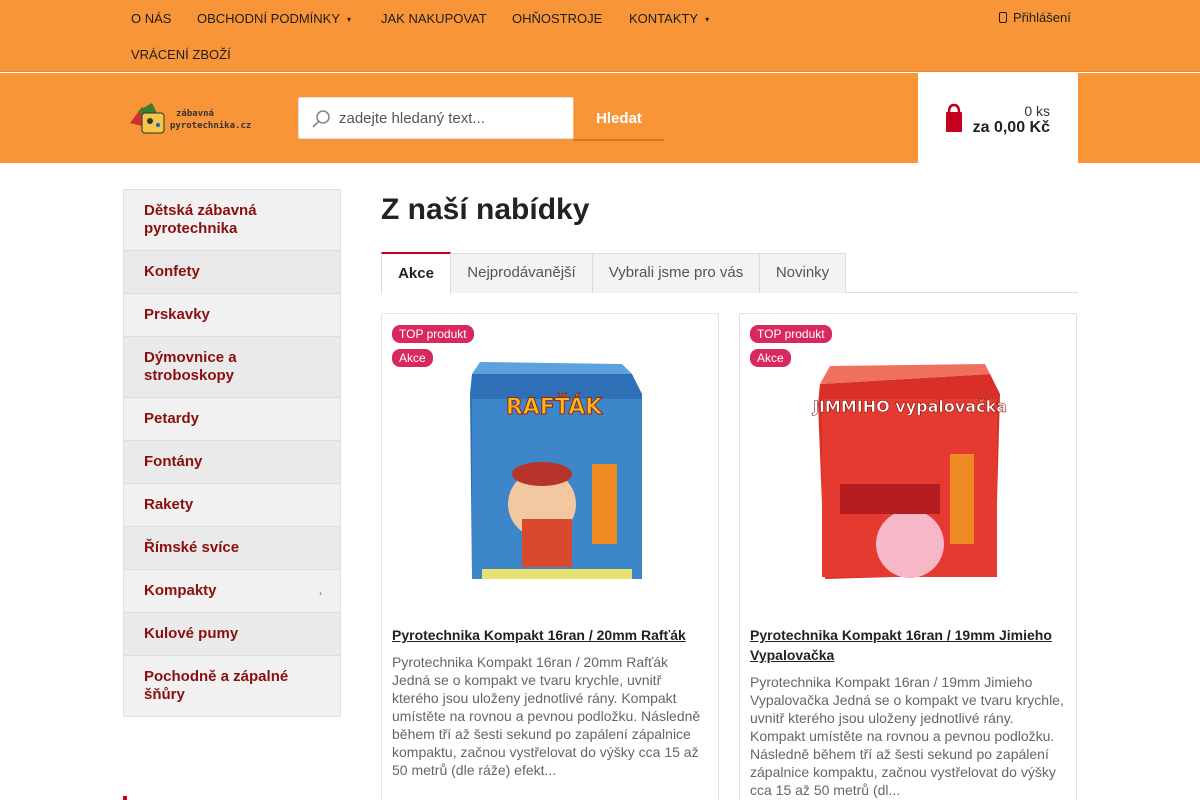  I want to click on sidebar-item-kompakty: Kompakty ›, so click(232, 591).